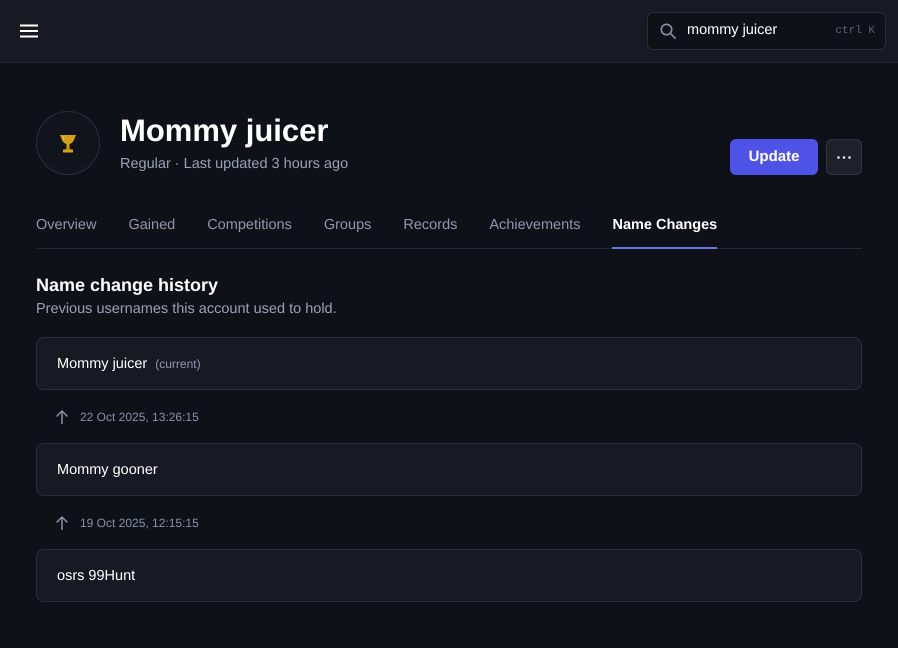 Image resolution: width=898 pixels, height=648 pixels. I want to click on tab: Gained, so click(152, 232).